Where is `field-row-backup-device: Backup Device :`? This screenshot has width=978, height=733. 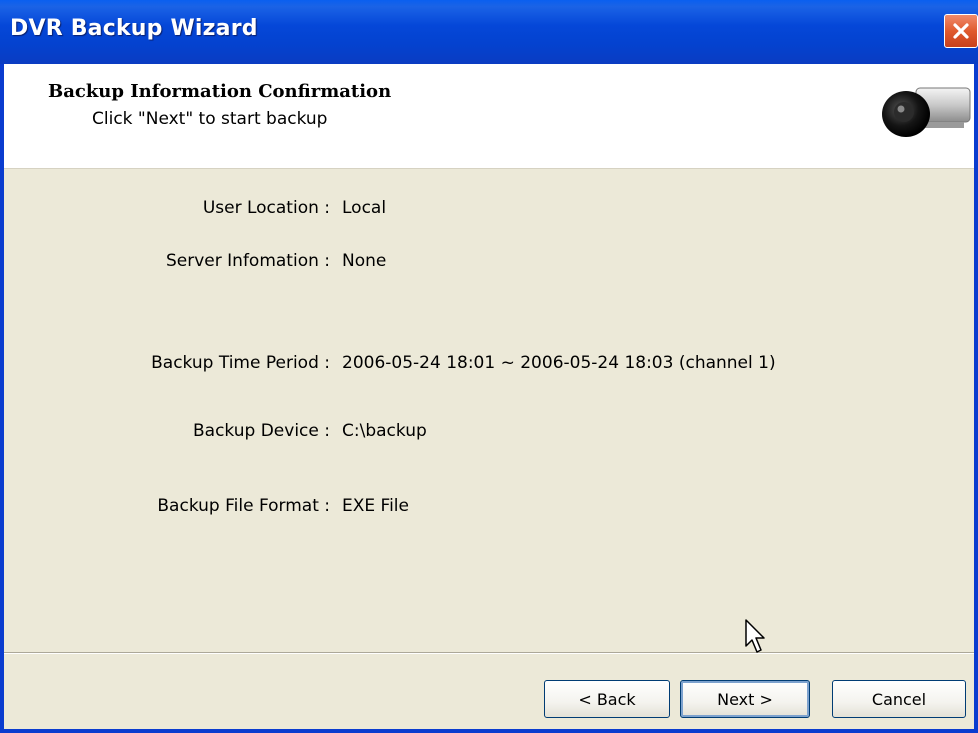 field-row-backup-device: Backup Device : is located at coordinates (167, 434).